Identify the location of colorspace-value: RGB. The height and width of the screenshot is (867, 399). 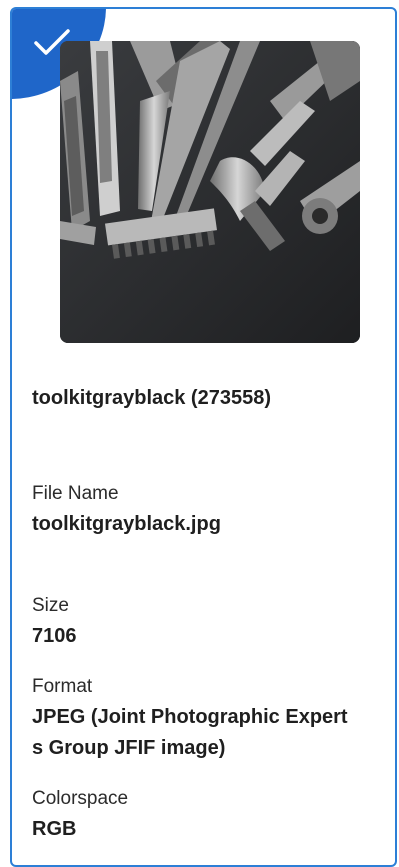
(54, 829).